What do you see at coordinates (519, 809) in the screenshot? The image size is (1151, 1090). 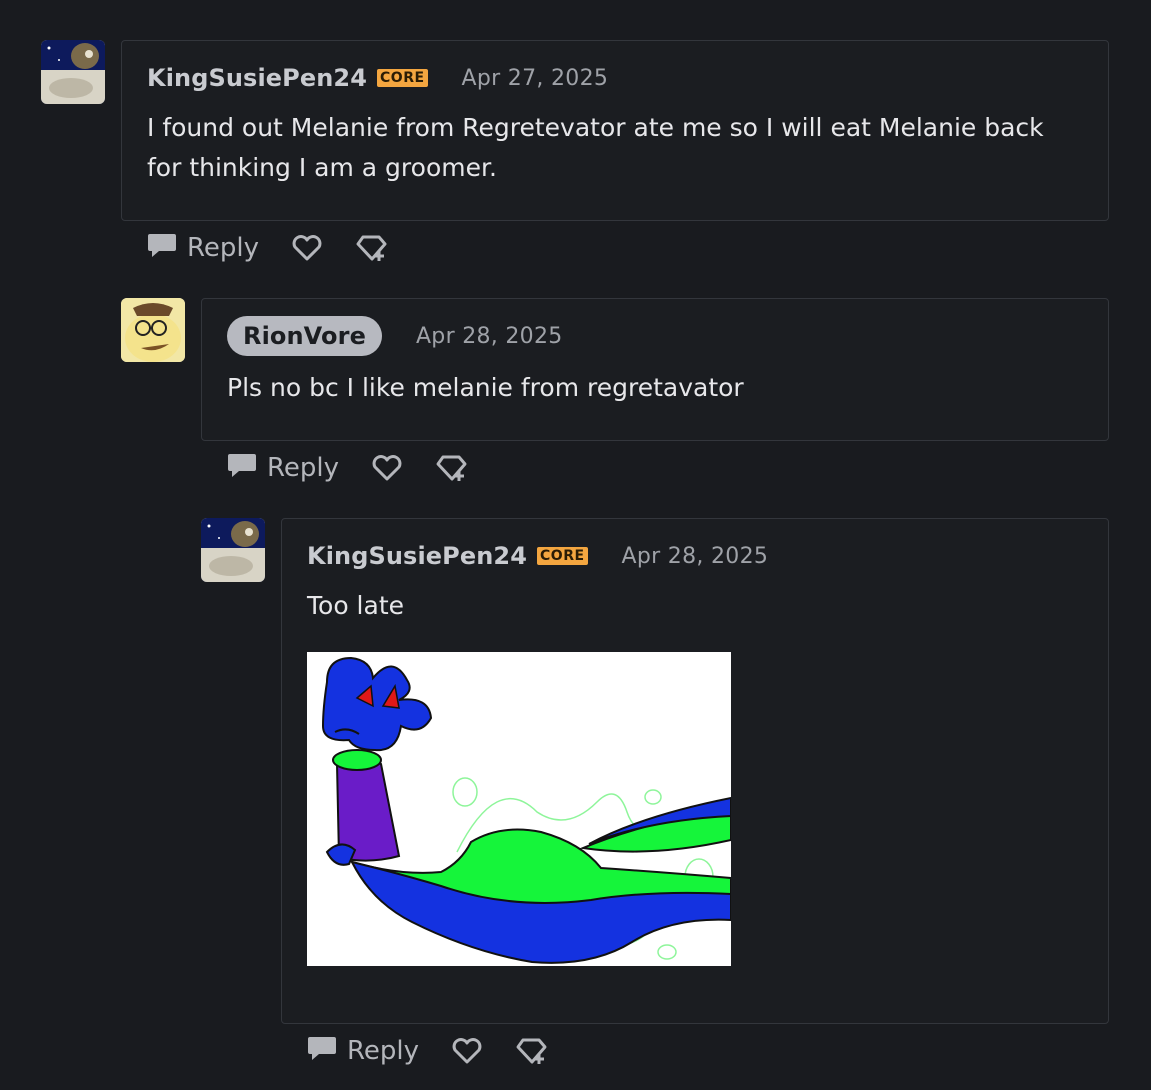 I see `attached-drawing` at bounding box center [519, 809].